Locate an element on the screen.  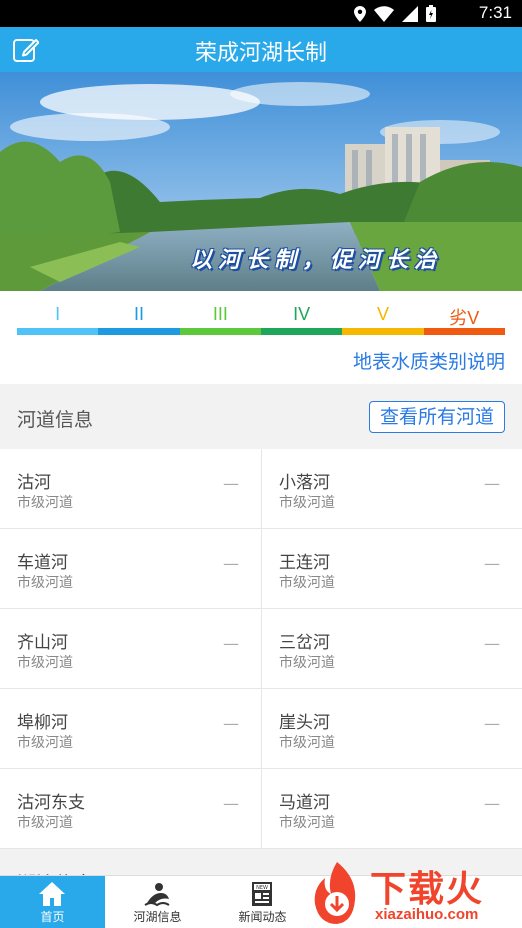
quality-class-label: IV is located at coordinates (302, 314).